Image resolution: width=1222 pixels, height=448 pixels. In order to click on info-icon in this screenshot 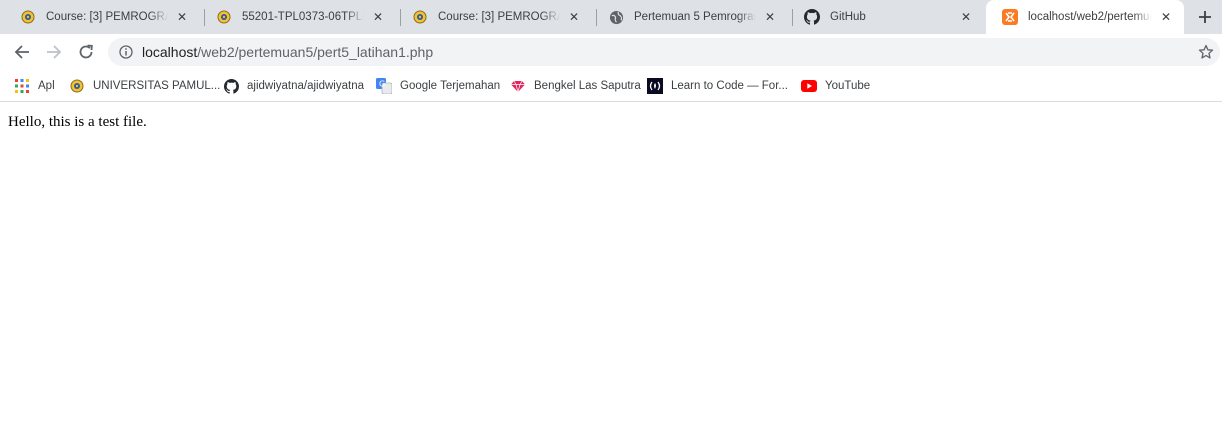, I will do `click(126, 52)`.